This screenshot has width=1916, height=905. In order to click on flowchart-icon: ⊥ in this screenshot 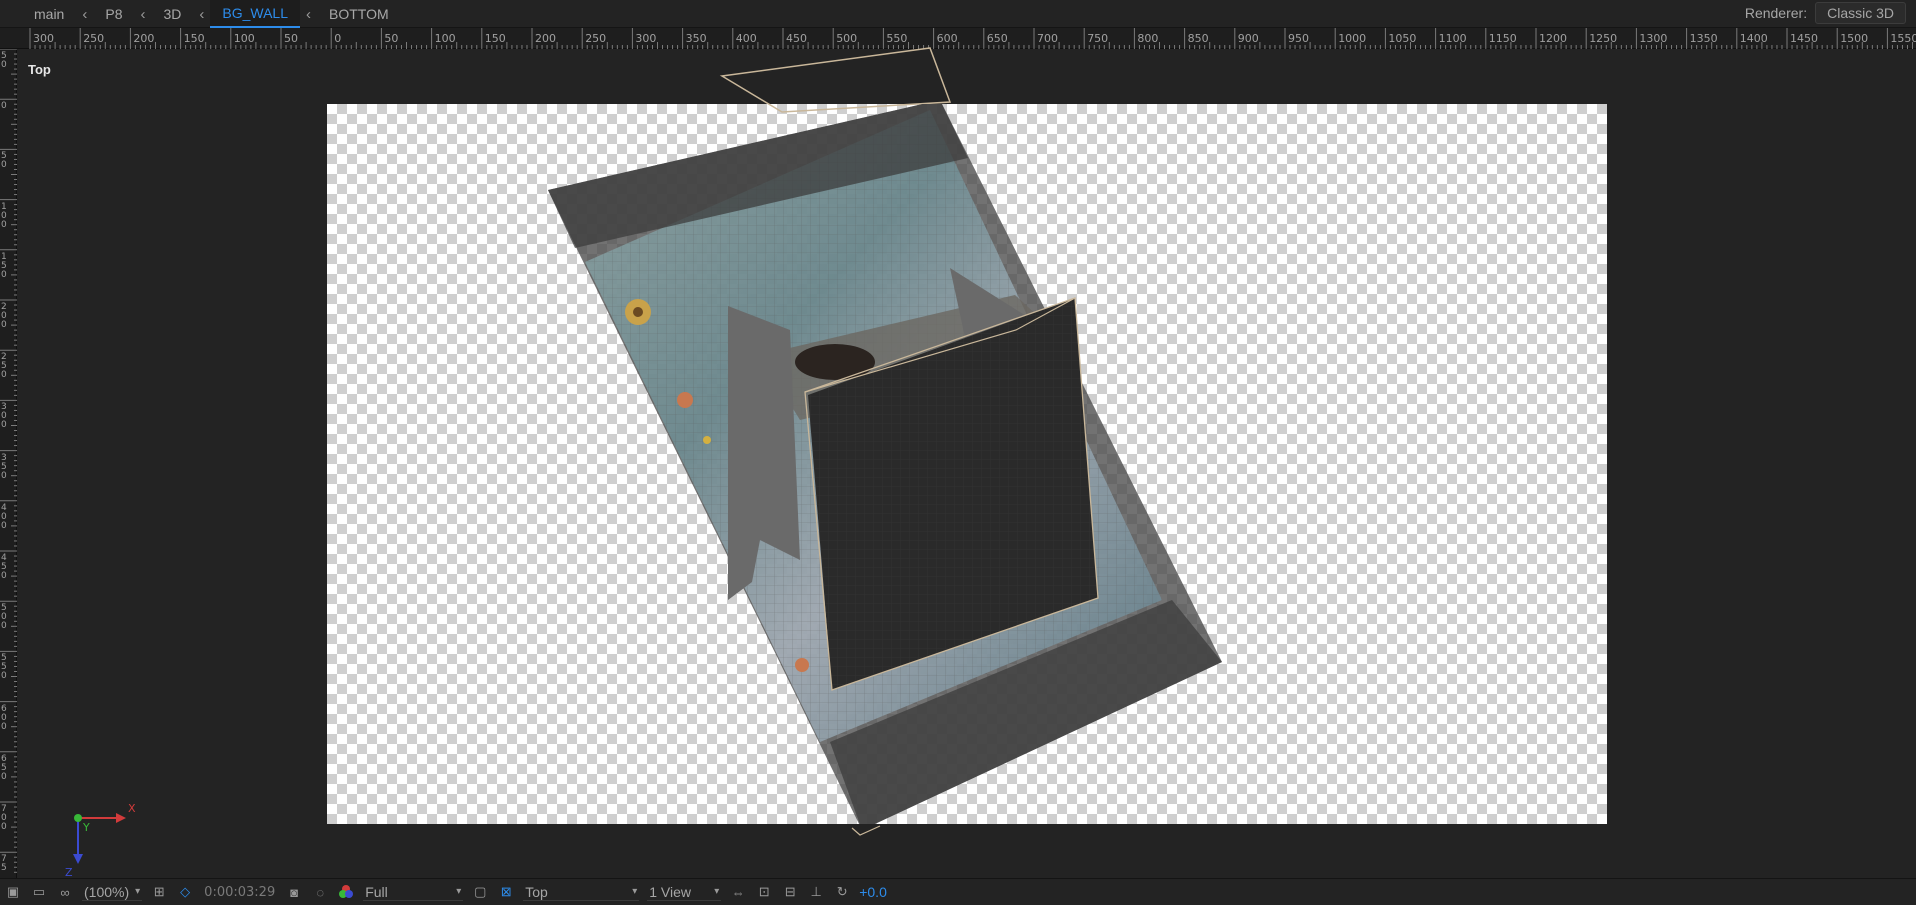, I will do `click(816, 892)`.